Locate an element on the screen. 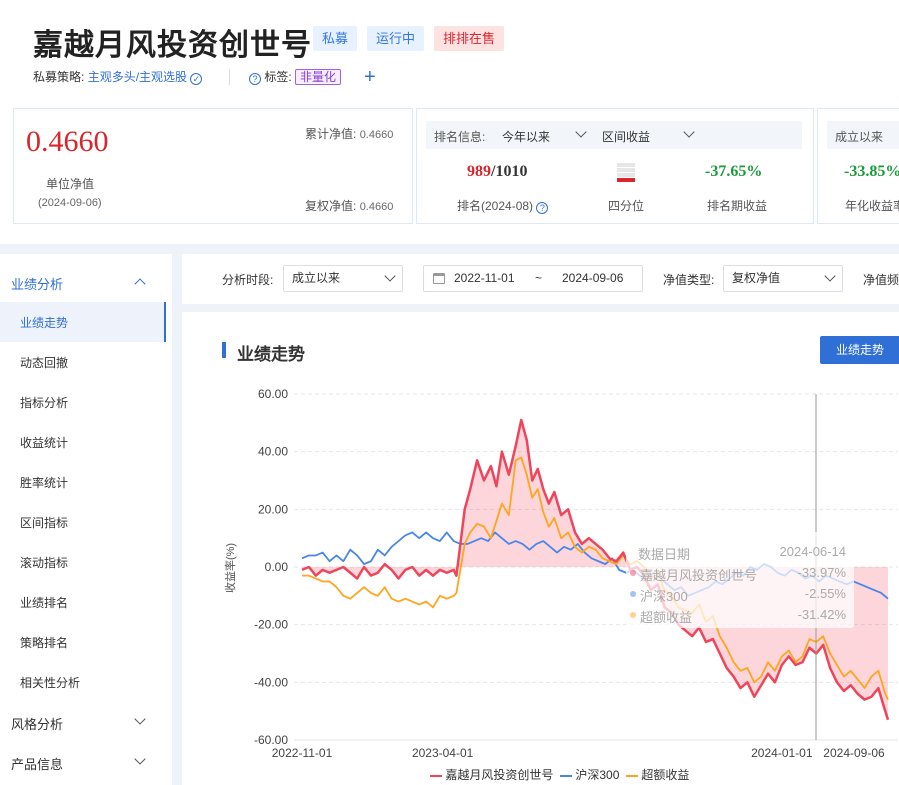  divider is located at coordinates (229, 77).